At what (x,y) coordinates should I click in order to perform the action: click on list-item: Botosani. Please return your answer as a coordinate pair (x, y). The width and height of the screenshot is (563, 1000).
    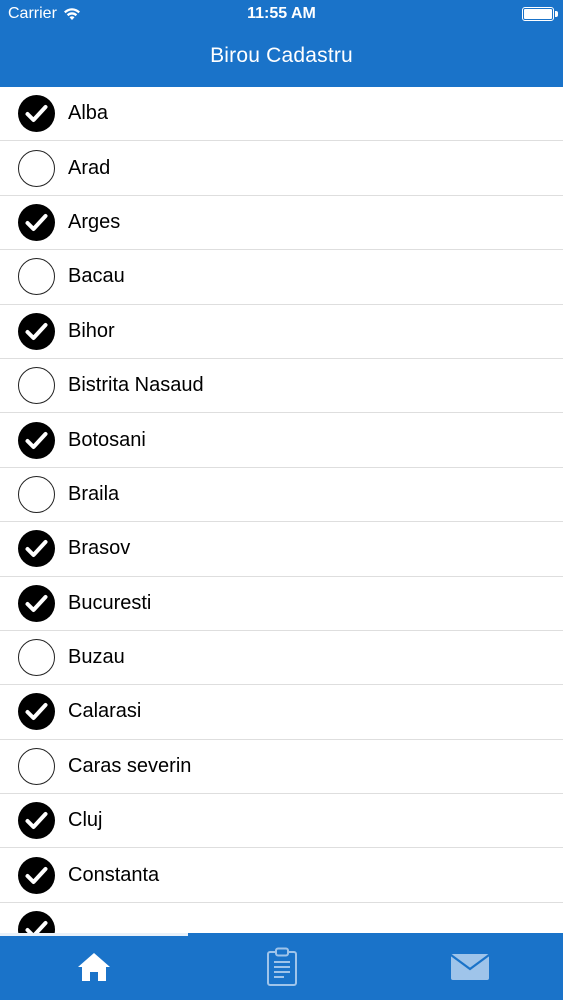
    Looking at the image, I should click on (281, 440).